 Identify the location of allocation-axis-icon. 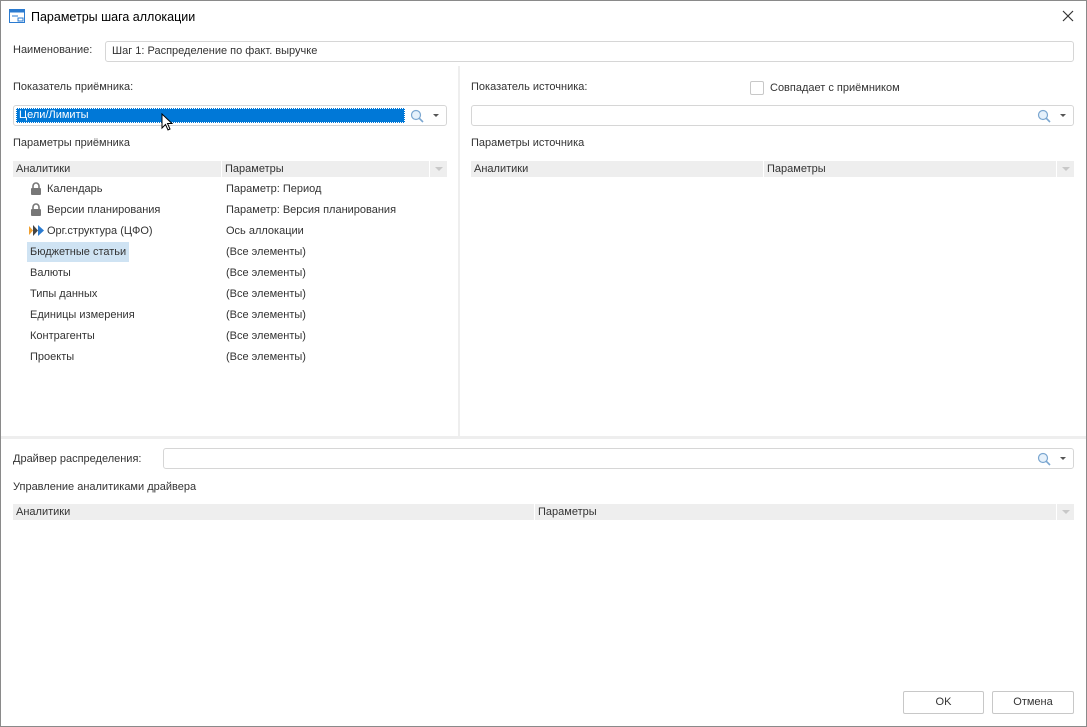
(36, 232).